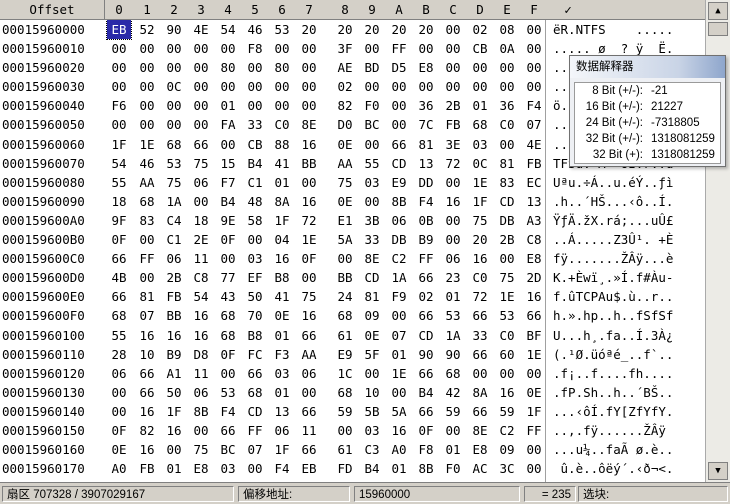  Describe the element at coordinates (119, 163) in the screenshot. I see `hex-byte: 54` at that location.